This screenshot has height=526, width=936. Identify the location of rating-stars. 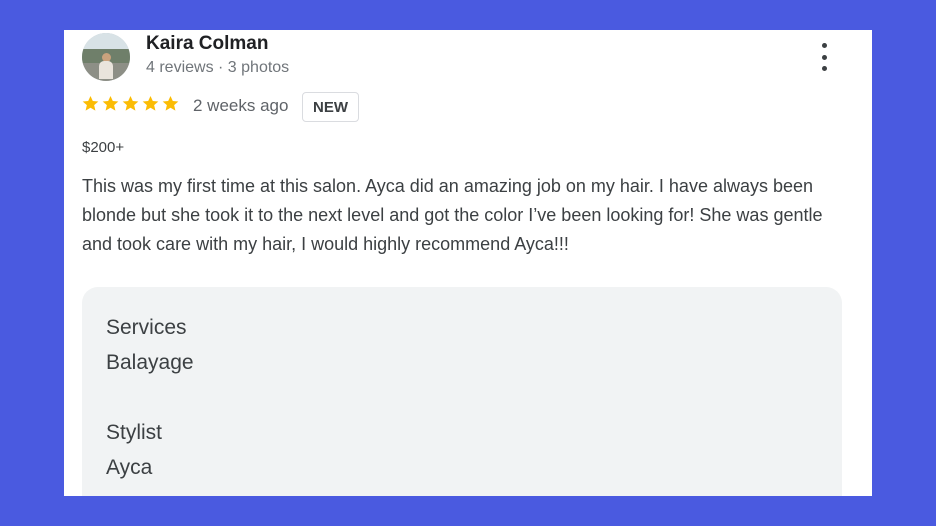
(130, 105).